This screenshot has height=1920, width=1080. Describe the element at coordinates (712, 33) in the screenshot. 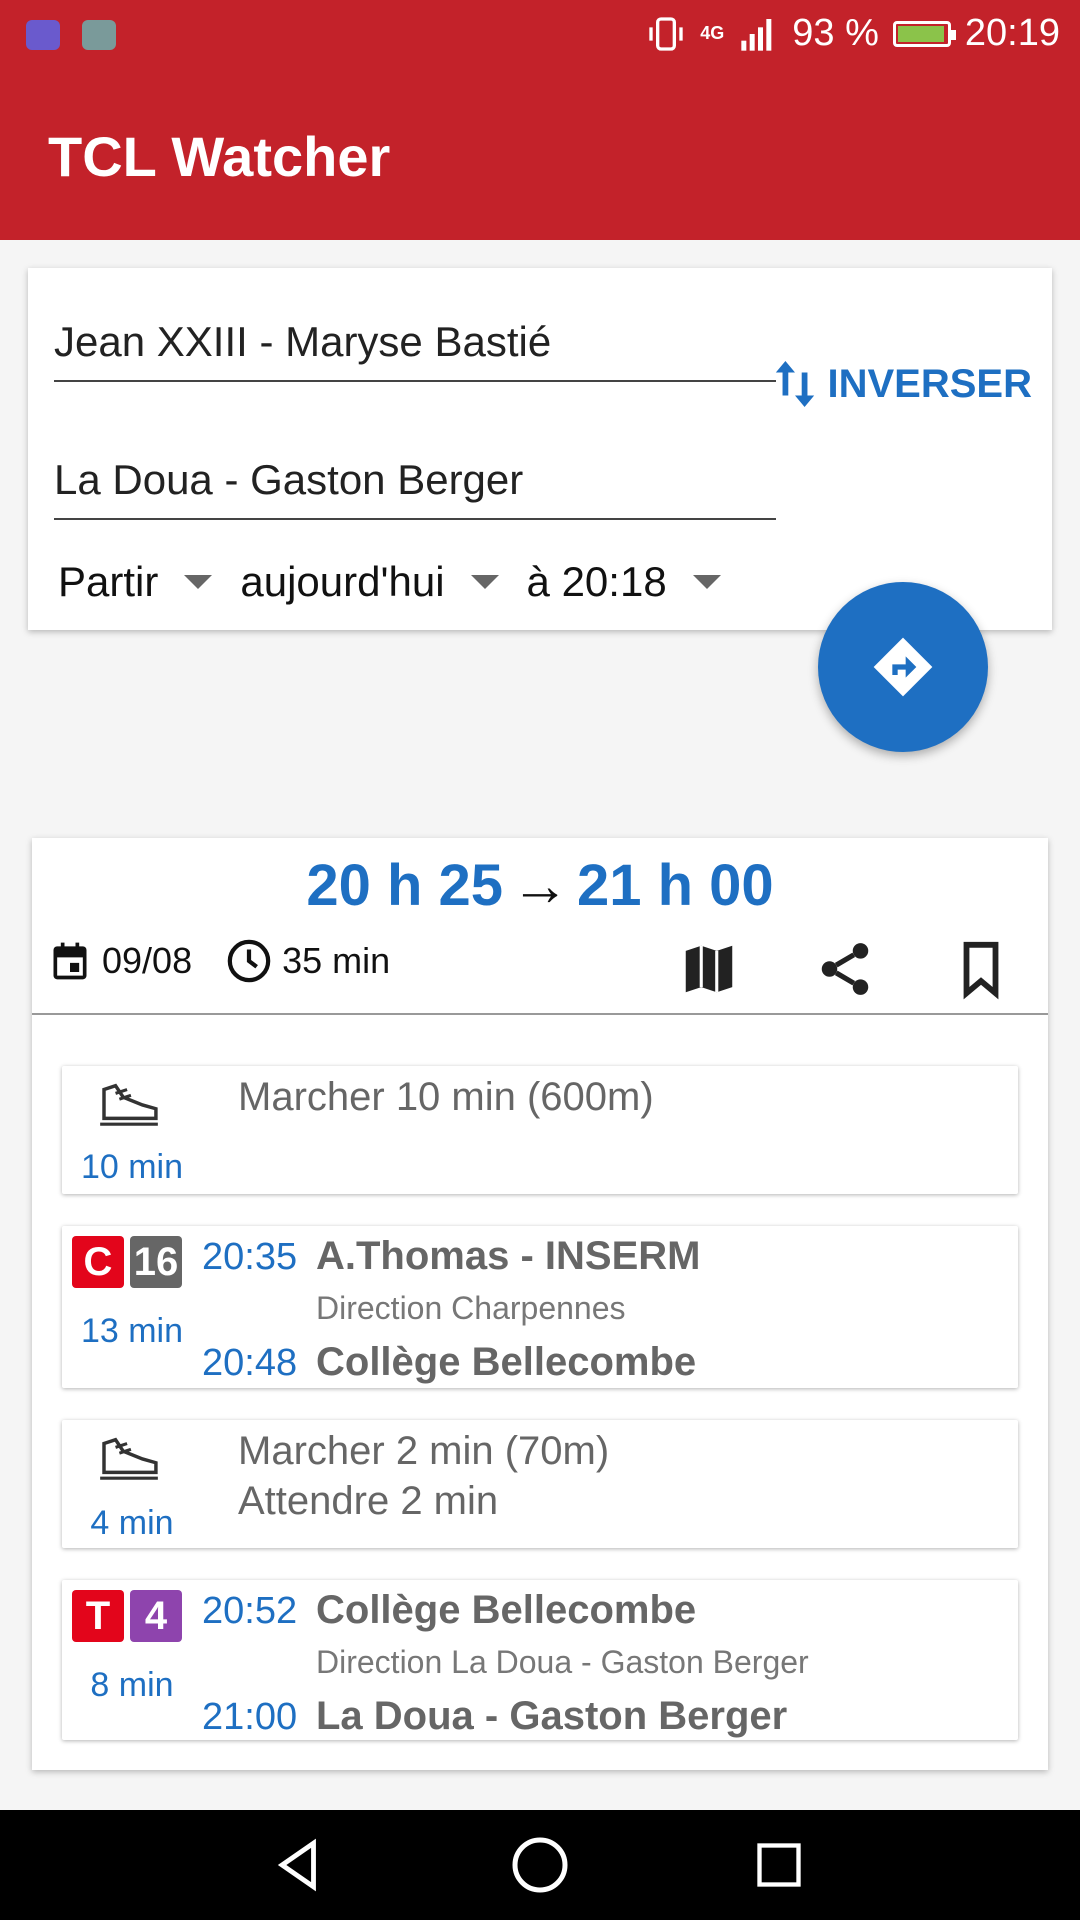

I see `network-type: 4G` at that location.